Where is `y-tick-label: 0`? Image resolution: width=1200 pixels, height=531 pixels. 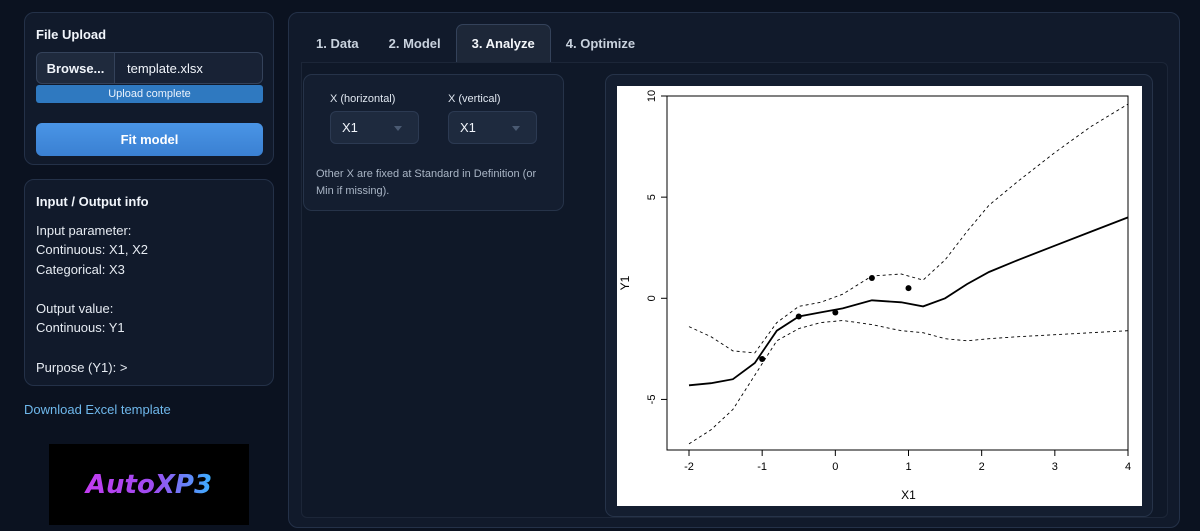
y-tick-label: 0 is located at coordinates (652, 298).